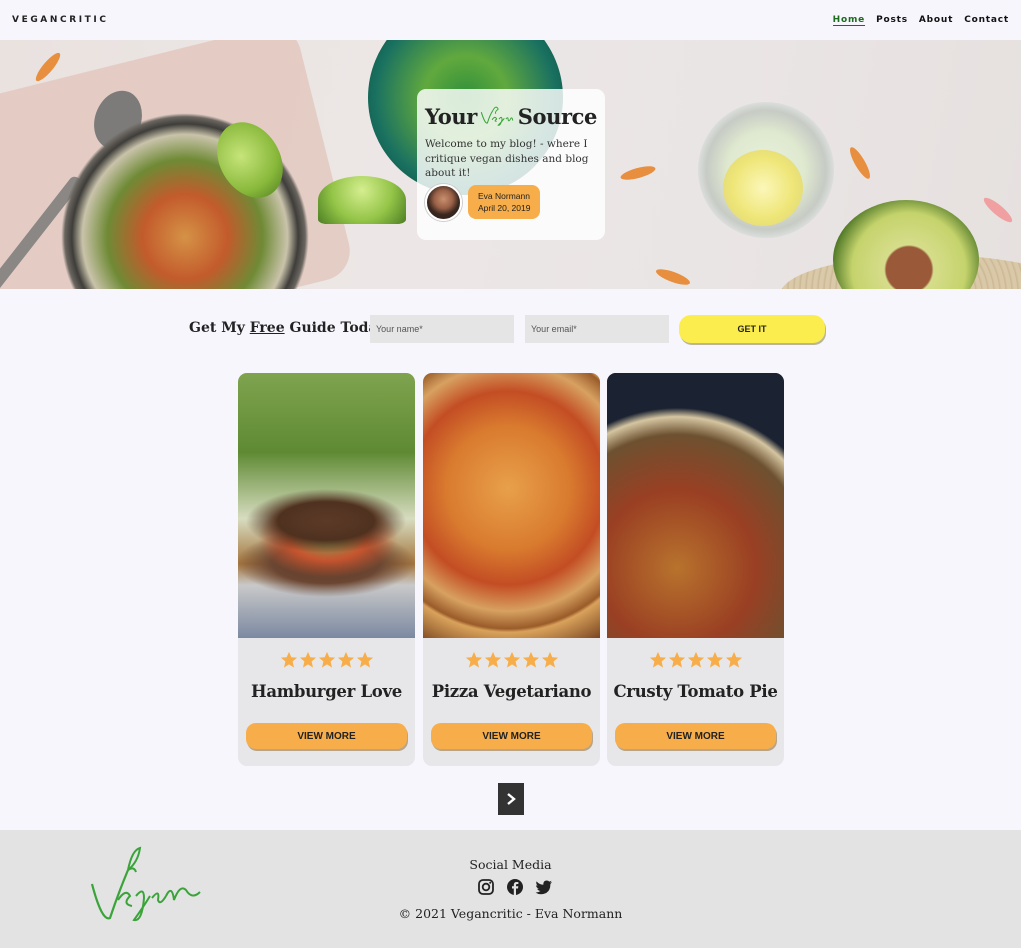 The image size is (1021, 948). What do you see at coordinates (849, 20) in the screenshot?
I see `nav-home-link: Home` at bounding box center [849, 20].